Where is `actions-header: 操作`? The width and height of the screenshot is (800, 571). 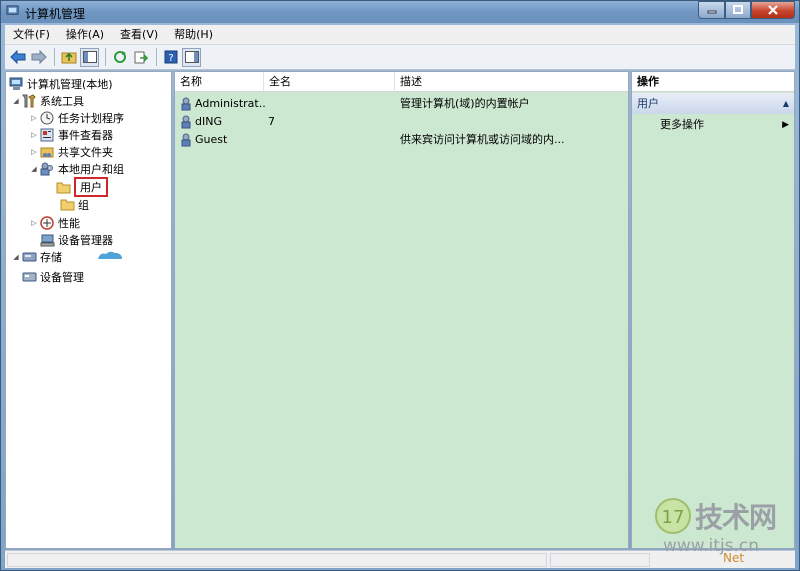
actions-header: 操作 is located at coordinates (713, 82).